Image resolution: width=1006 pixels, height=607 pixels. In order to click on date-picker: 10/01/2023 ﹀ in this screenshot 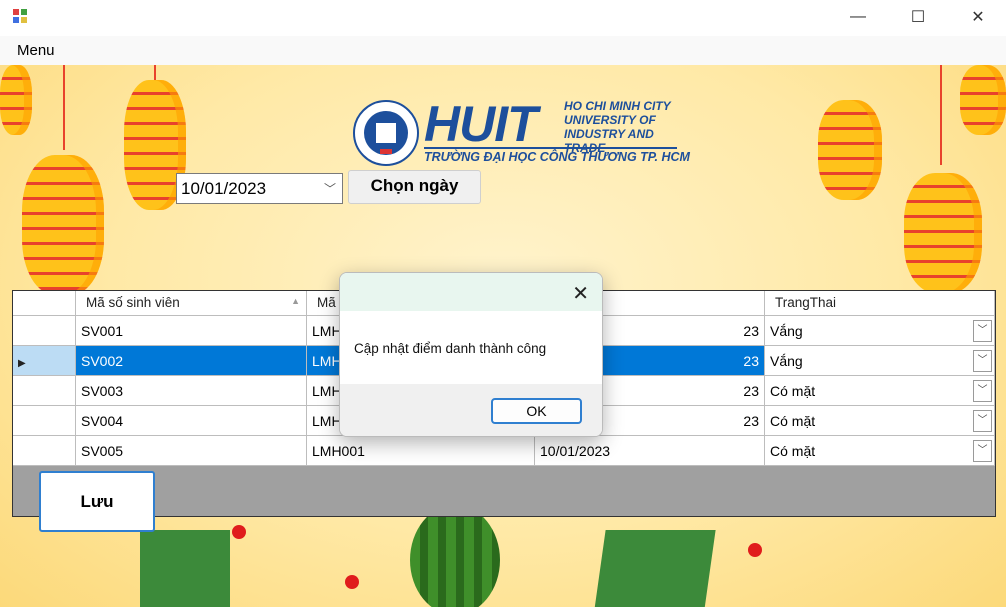, I will do `click(259, 188)`.